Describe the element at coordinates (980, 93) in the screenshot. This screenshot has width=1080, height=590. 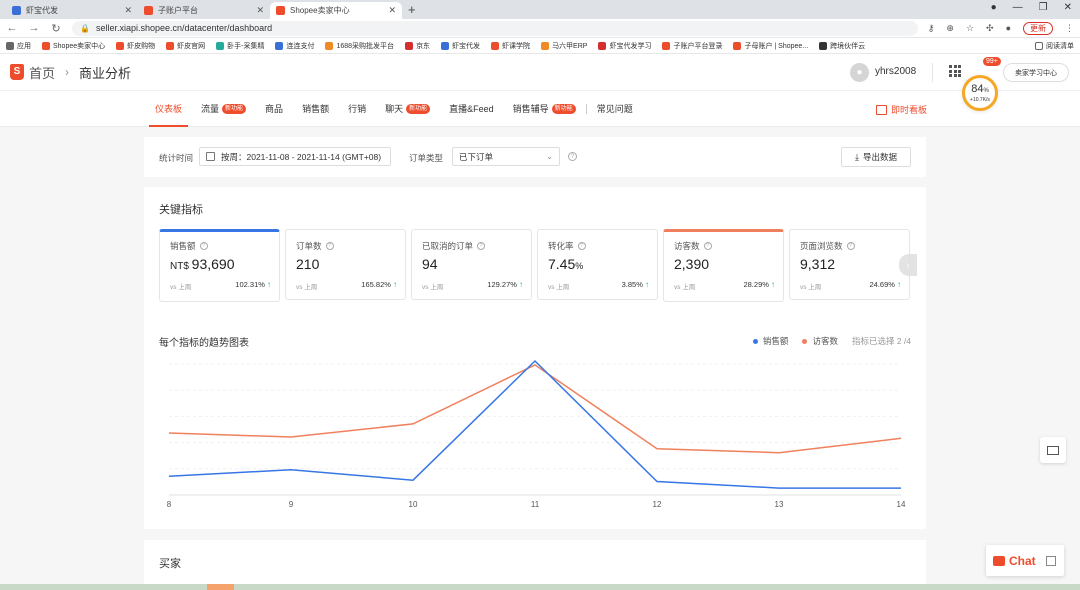
I see `performance-ring: 84% +10.7K/s` at that location.